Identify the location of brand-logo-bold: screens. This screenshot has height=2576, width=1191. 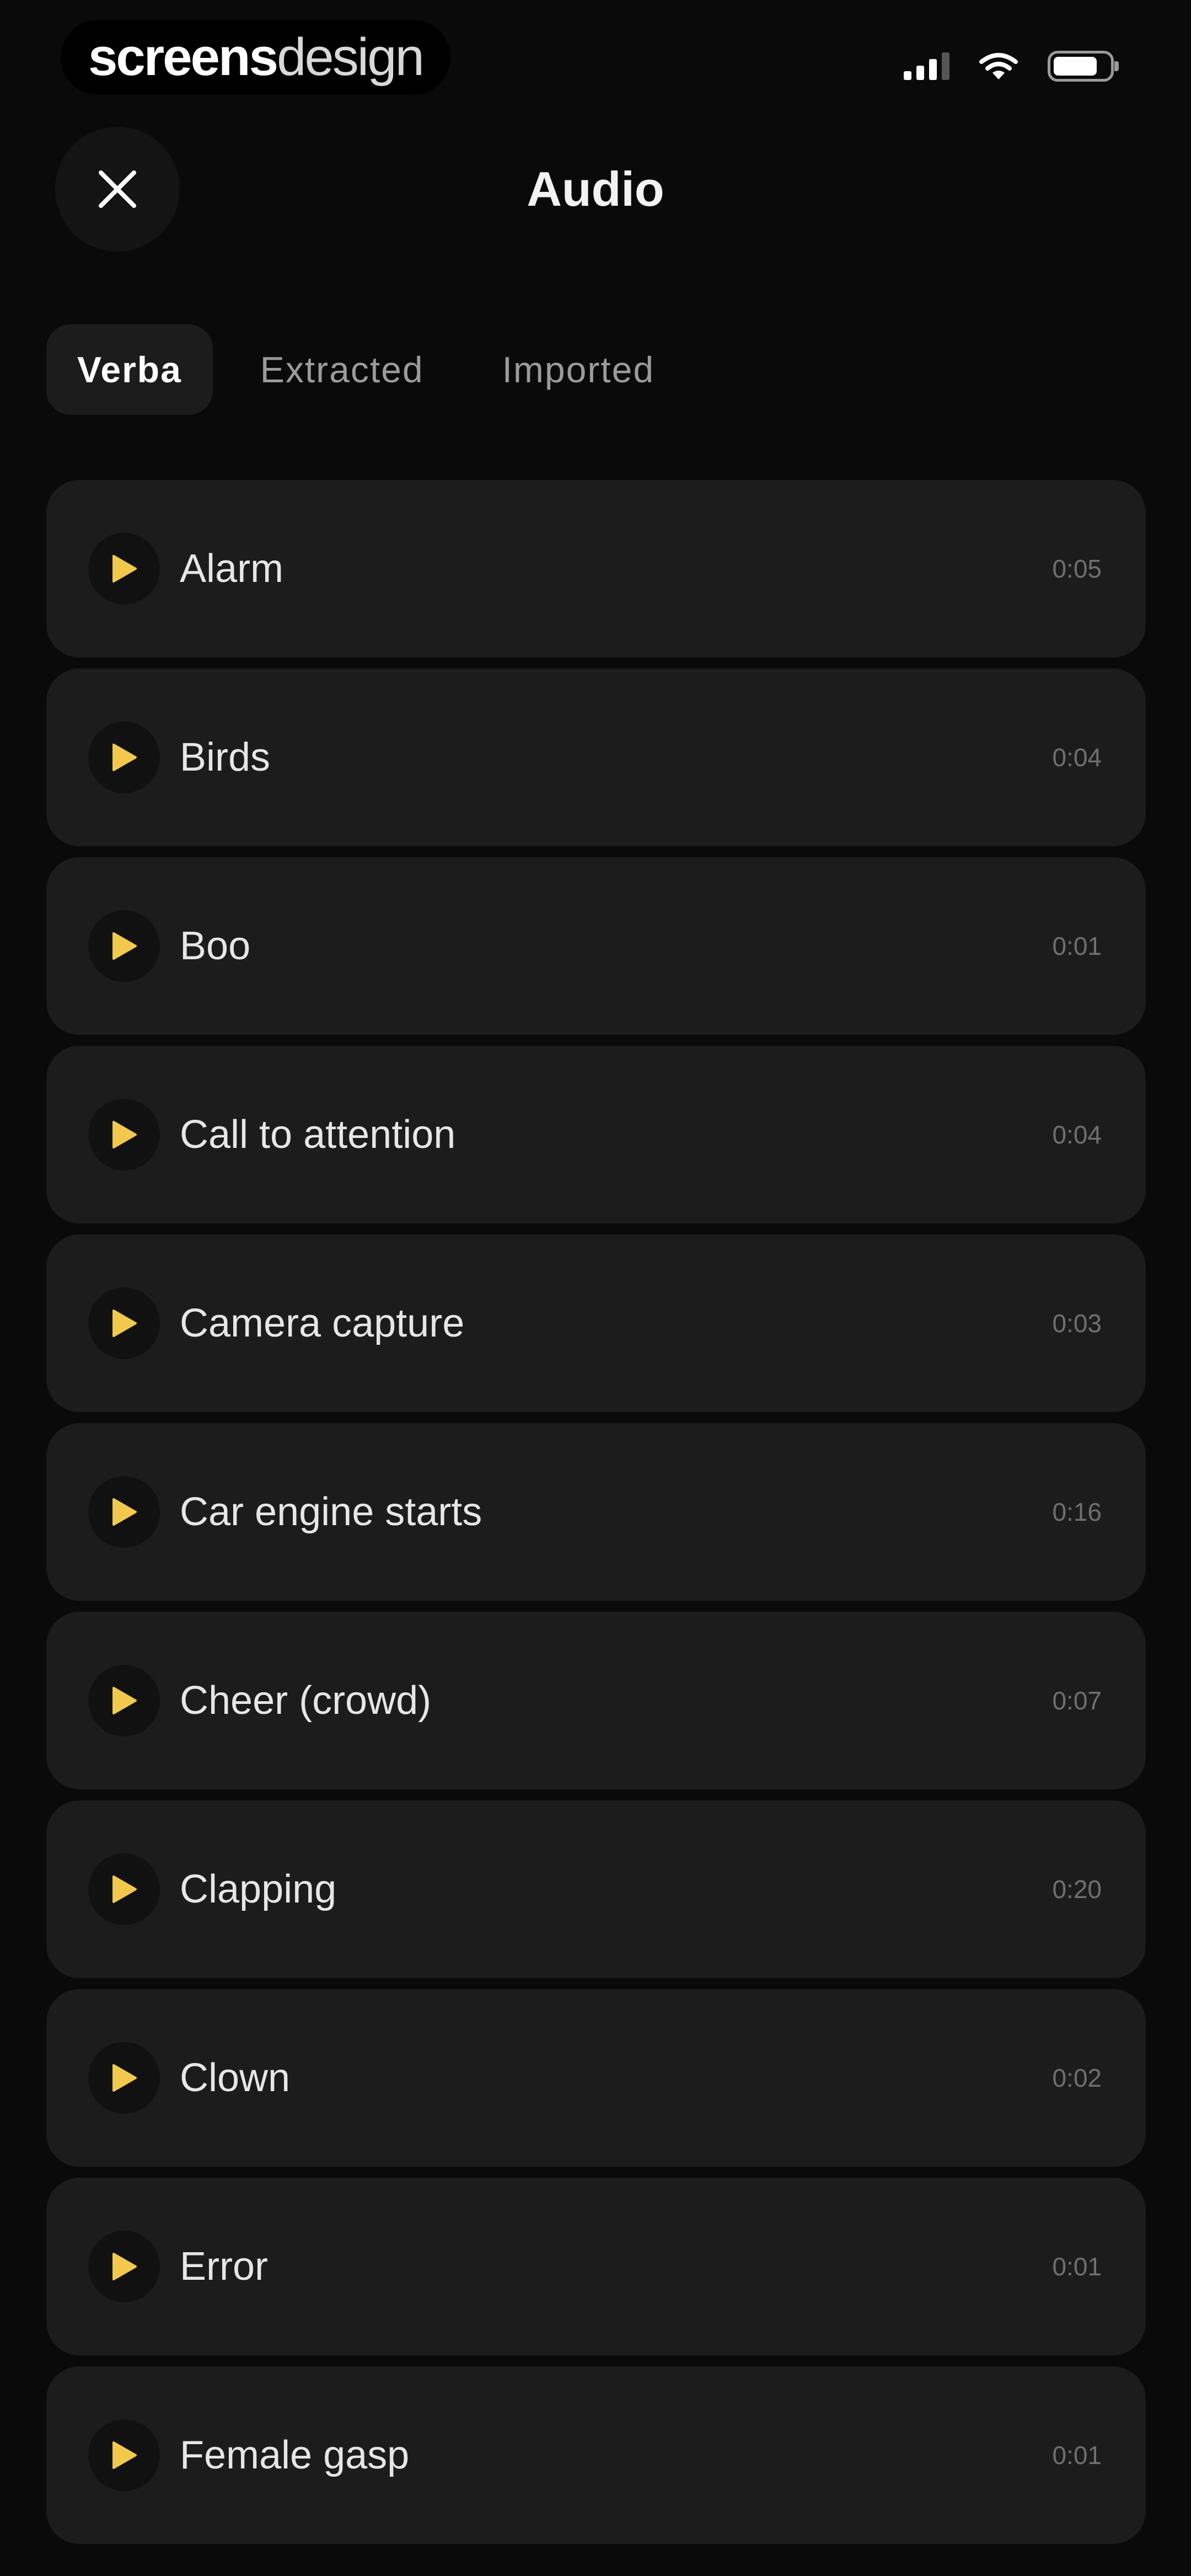
(183, 57).